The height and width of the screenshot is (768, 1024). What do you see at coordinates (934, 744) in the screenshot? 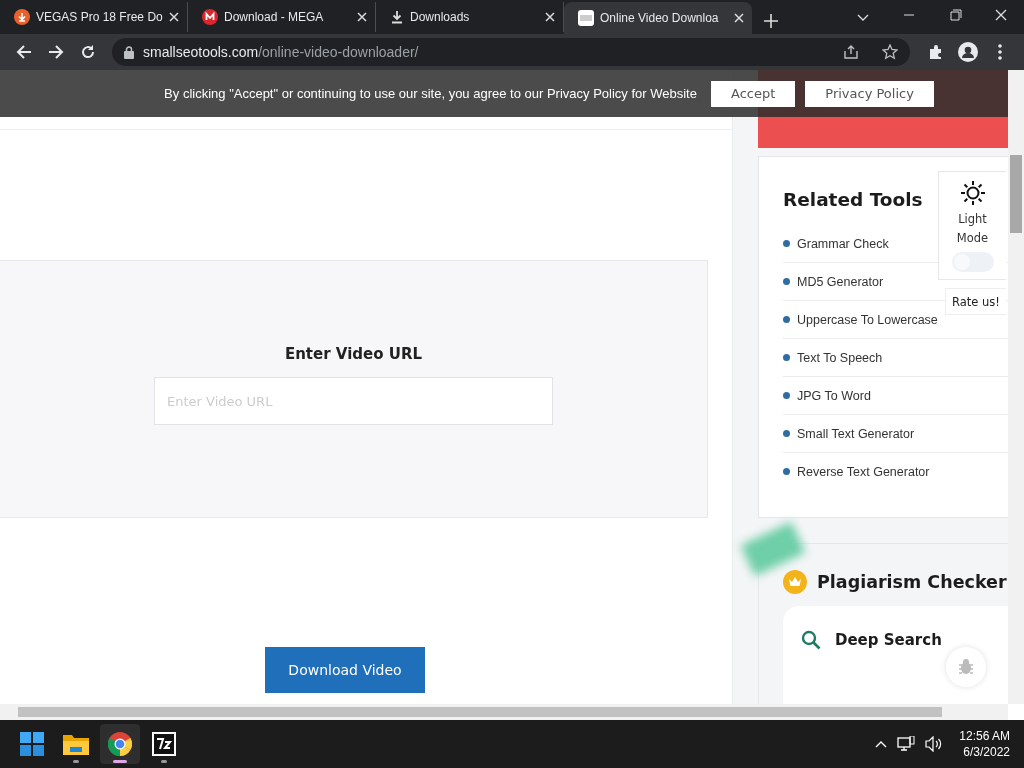
I see `speaker-icon` at bounding box center [934, 744].